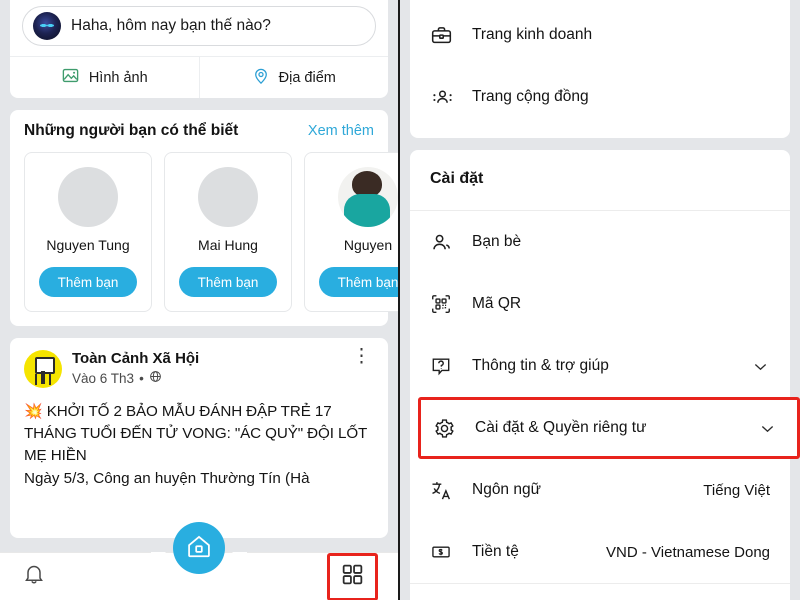 The width and height of the screenshot is (800, 600). I want to click on account-pages-card: Trang kinh doanh Trang cộng đồng, so click(600, 69).